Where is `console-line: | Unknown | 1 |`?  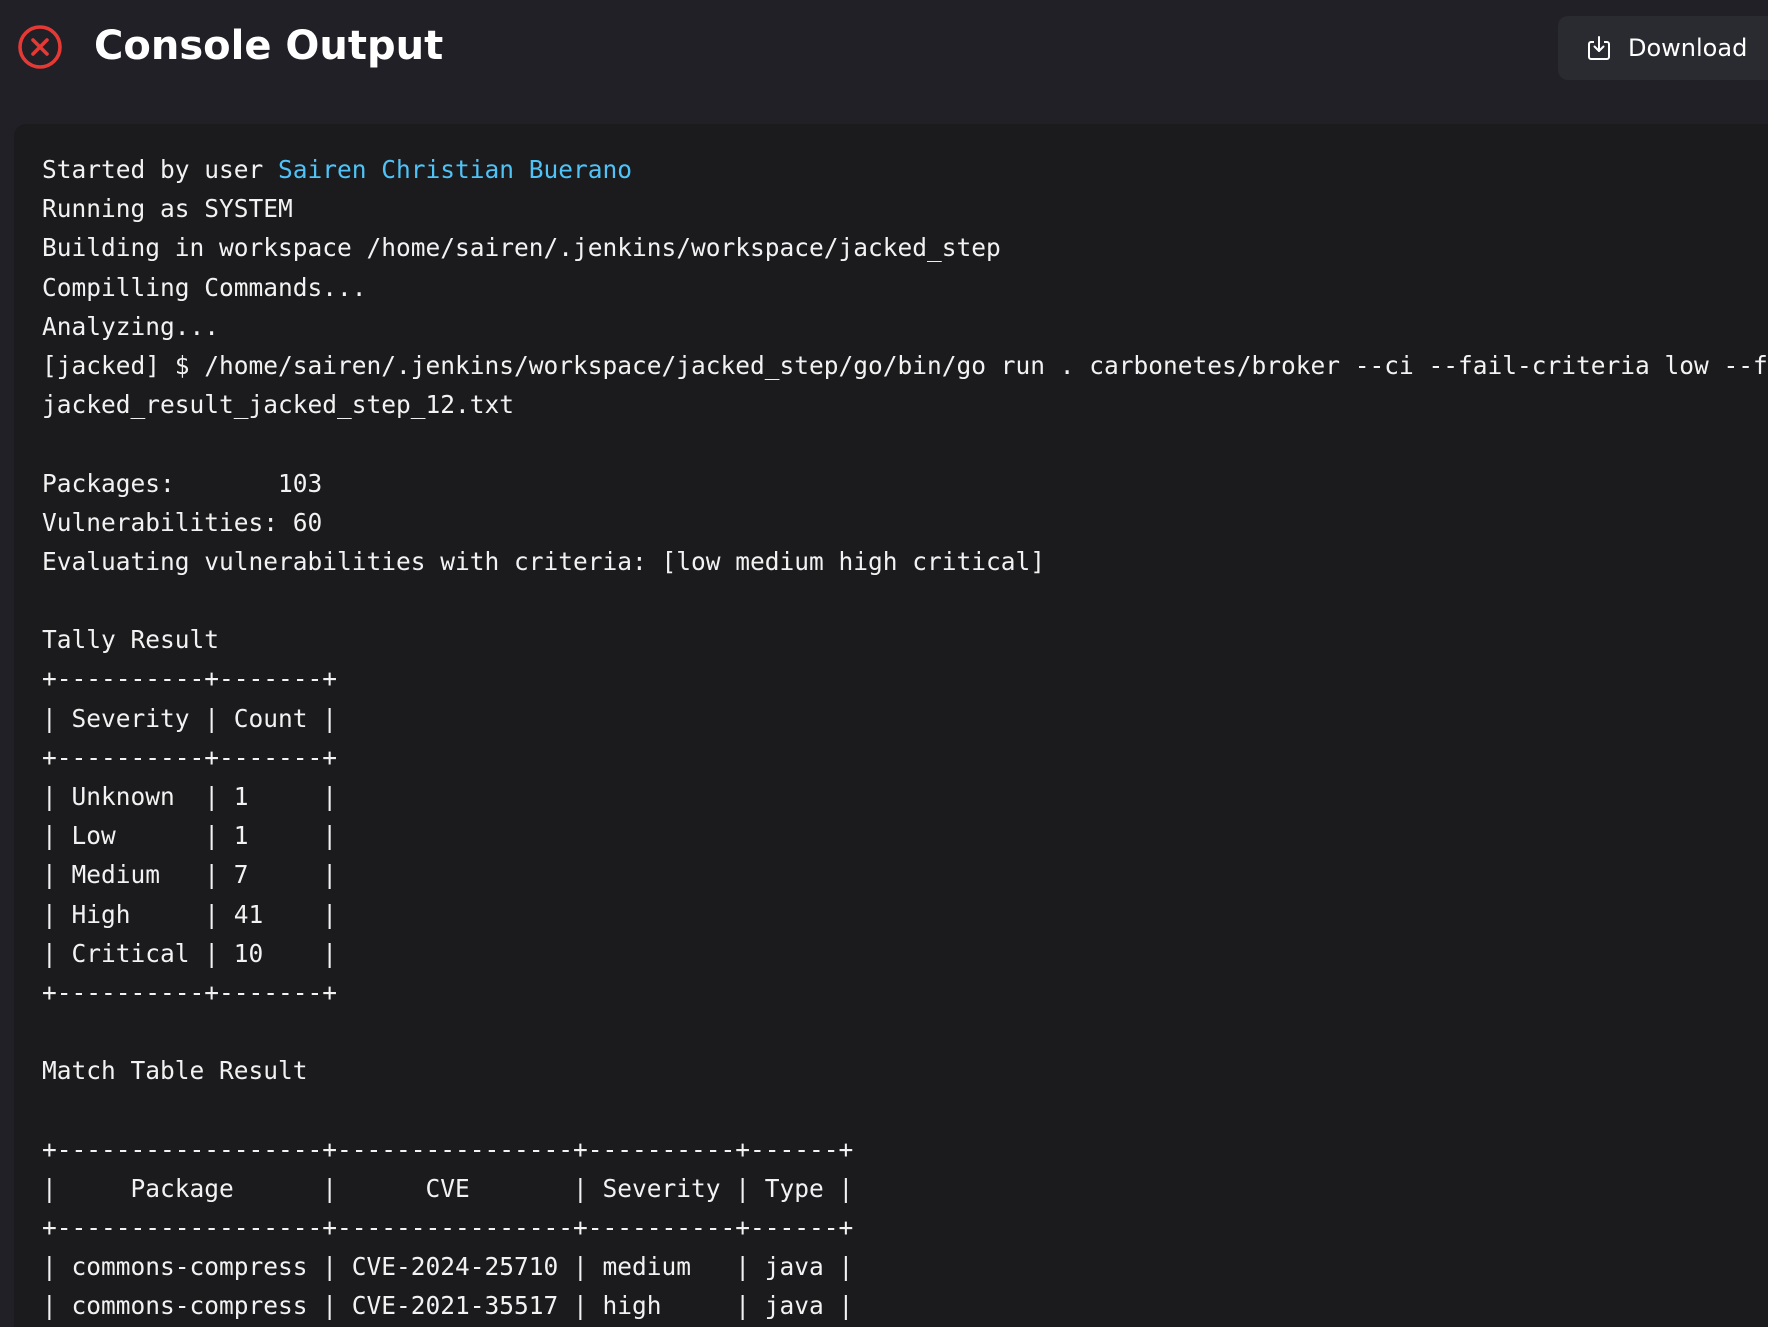 console-line: | Unknown | 1 | is located at coordinates (190, 796).